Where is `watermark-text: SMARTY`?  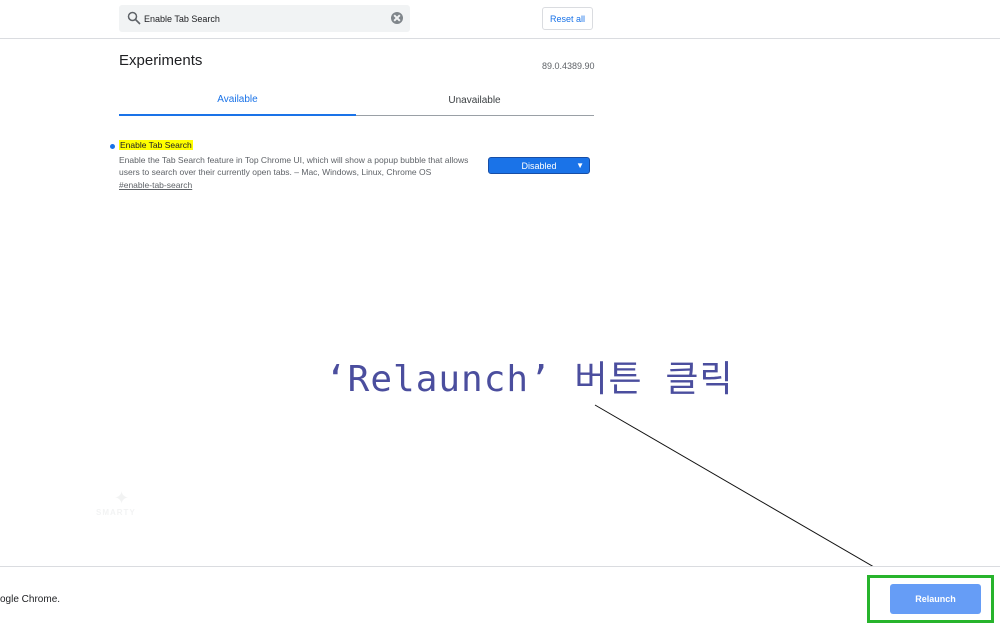
watermark-text: SMARTY is located at coordinates (116, 512).